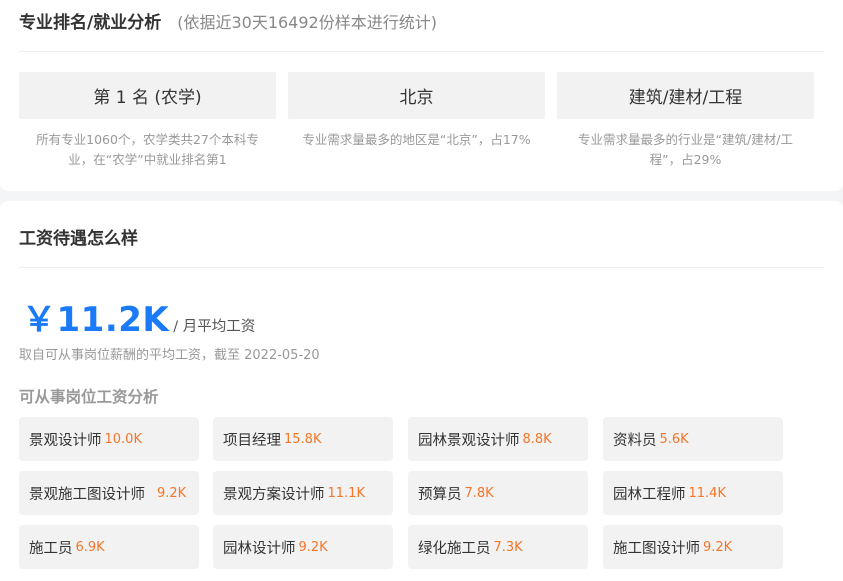 The image size is (843, 581). I want to click on stat-top-region: 北京, so click(416, 95).